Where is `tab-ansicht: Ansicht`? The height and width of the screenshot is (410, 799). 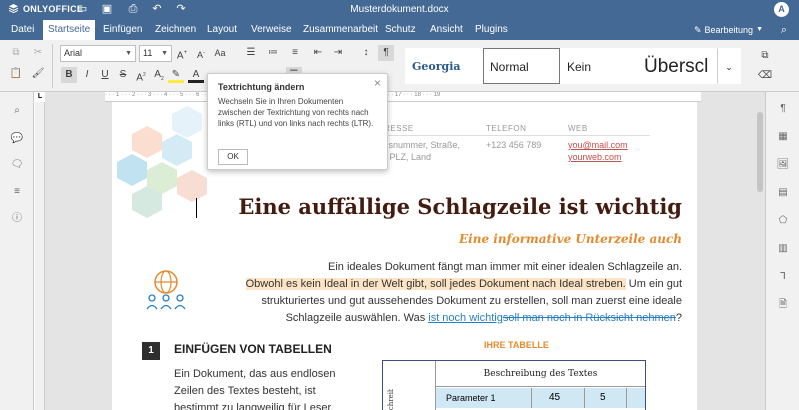 tab-ansicht: Ansicht is located at coordinates (446, 30).